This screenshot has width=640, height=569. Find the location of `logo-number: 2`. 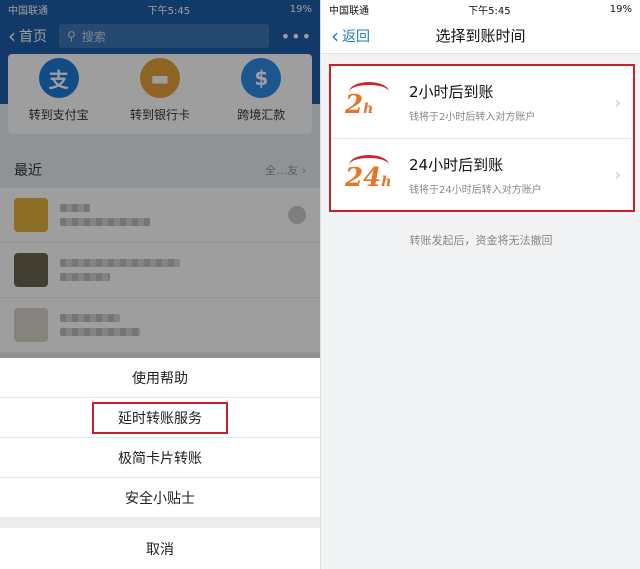

logo-number: 2 is located at coordinates (354, 105).